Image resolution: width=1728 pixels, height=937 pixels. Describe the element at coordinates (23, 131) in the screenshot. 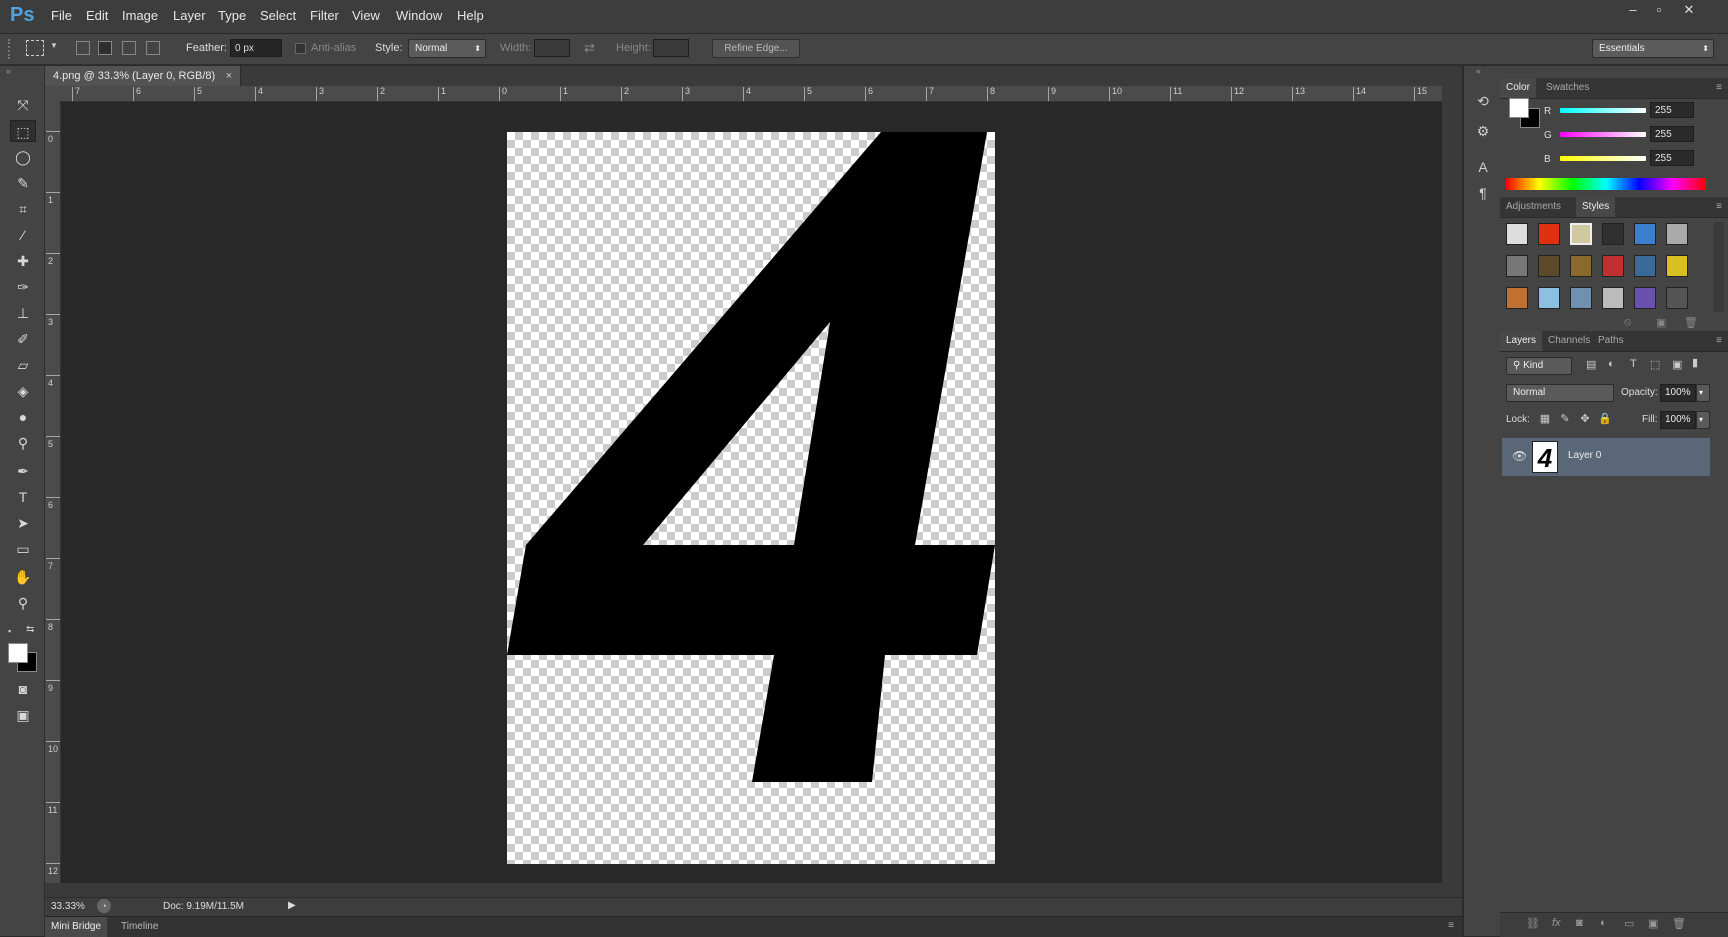

I see `rectangular-marquee-tool-icon: ⬚` at that location.